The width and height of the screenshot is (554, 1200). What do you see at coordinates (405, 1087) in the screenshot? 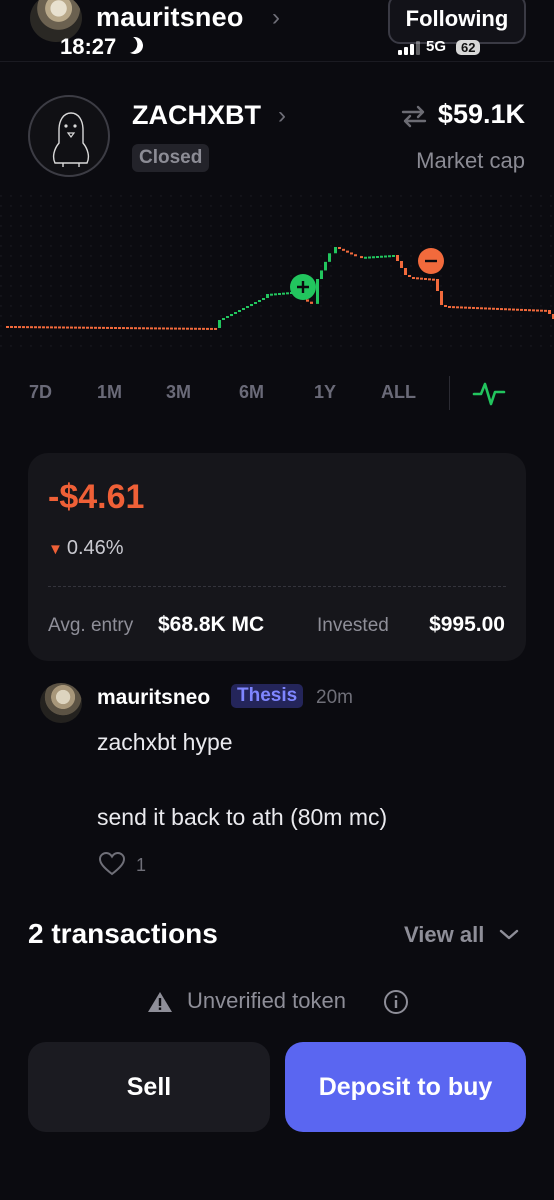
I see `deposit-to-buy-button: Deposit to buy` at bounding box center [405, 1087].